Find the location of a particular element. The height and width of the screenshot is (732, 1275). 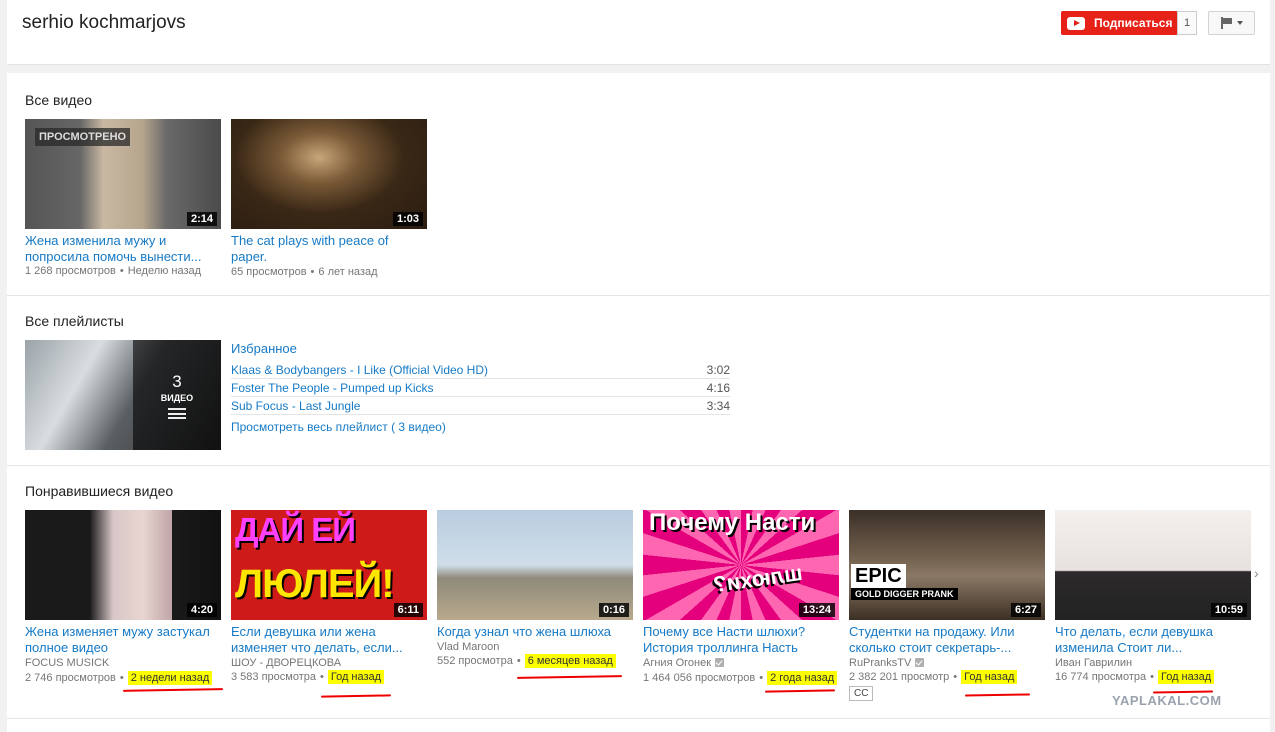

view-count: 552 просмотра is located at coordinates (475, 661).